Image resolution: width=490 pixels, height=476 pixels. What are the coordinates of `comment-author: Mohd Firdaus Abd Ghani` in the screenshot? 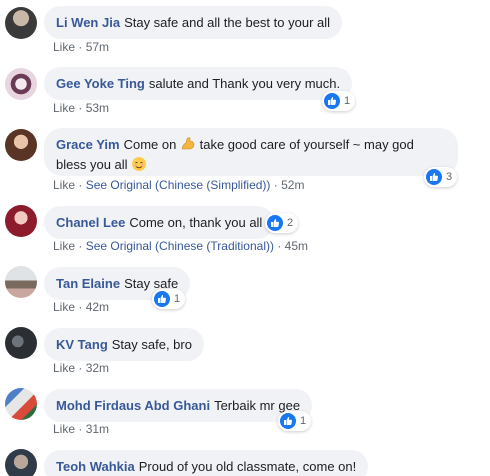 It's located at (133, 405).